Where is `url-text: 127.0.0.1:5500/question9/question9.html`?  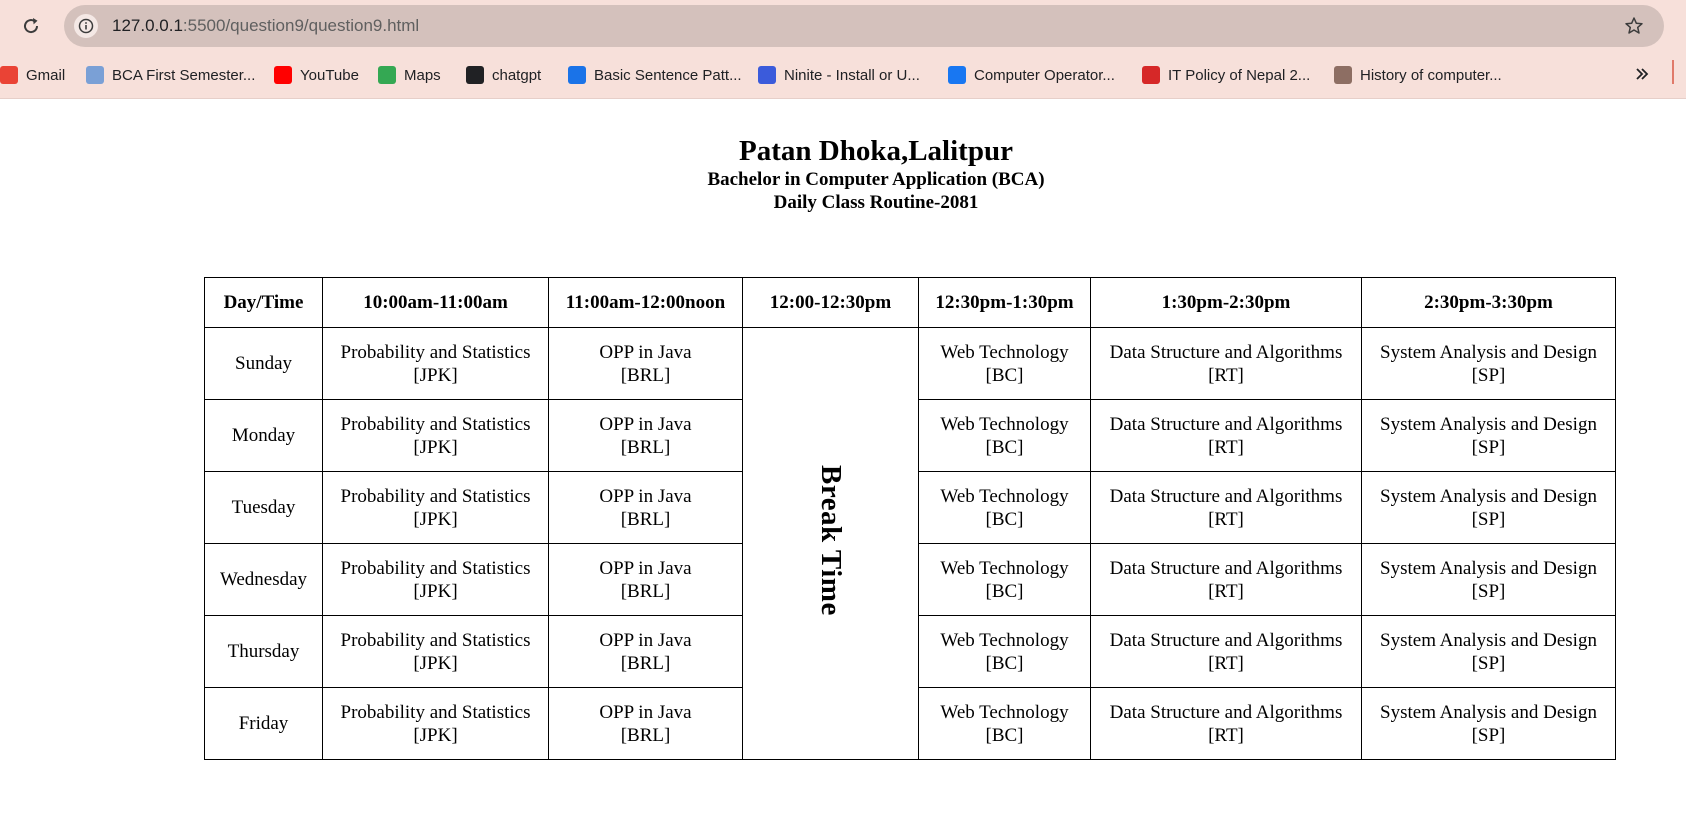 url-text: 127.0.0.1:5500/question9/question9.html is located at coordinates (265, 26).